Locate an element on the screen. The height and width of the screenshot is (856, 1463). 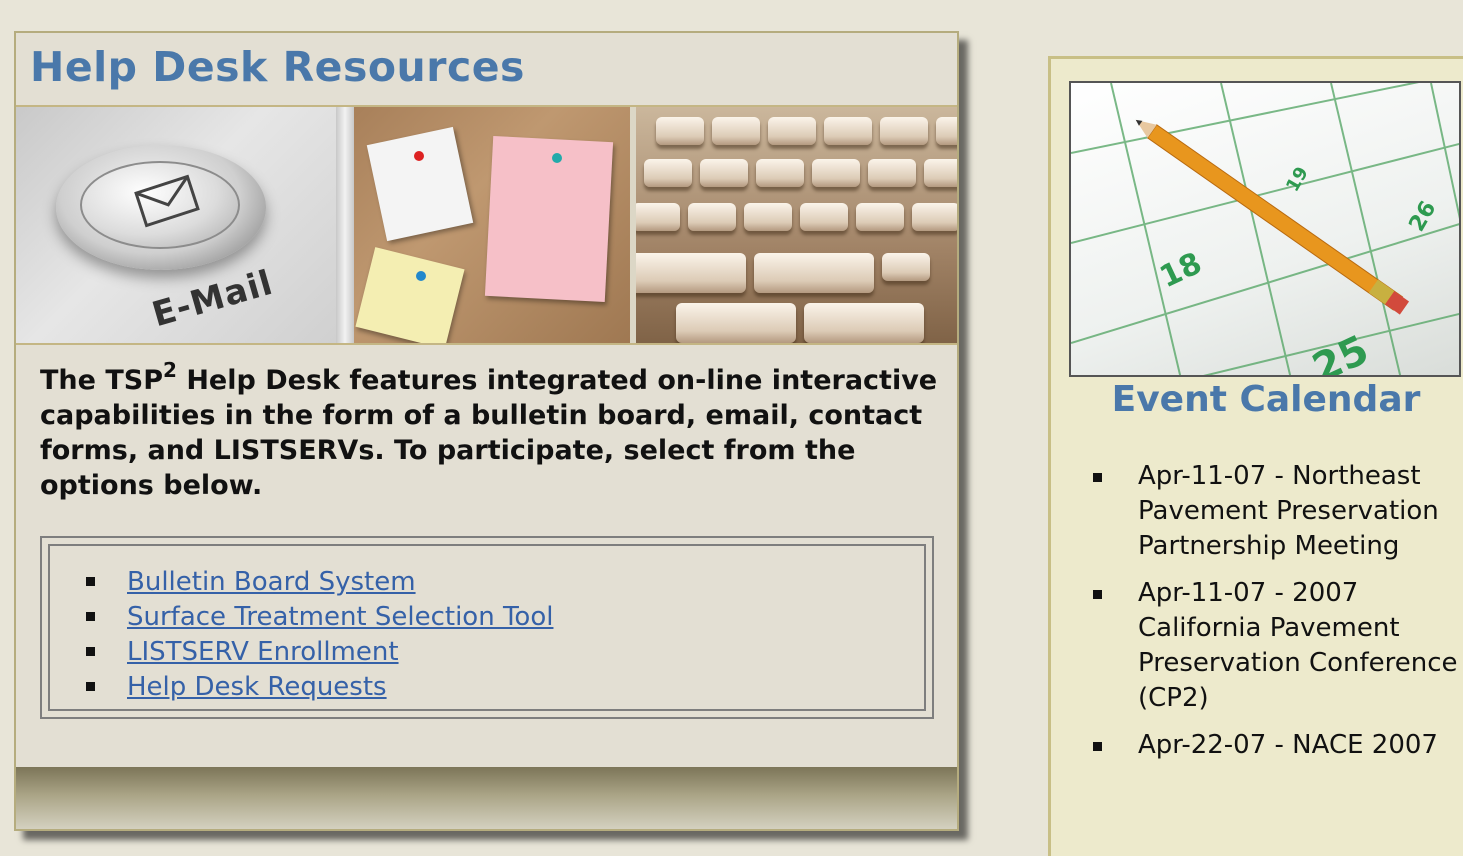
email-label: E-Mail is located at coordinates (212, 299).